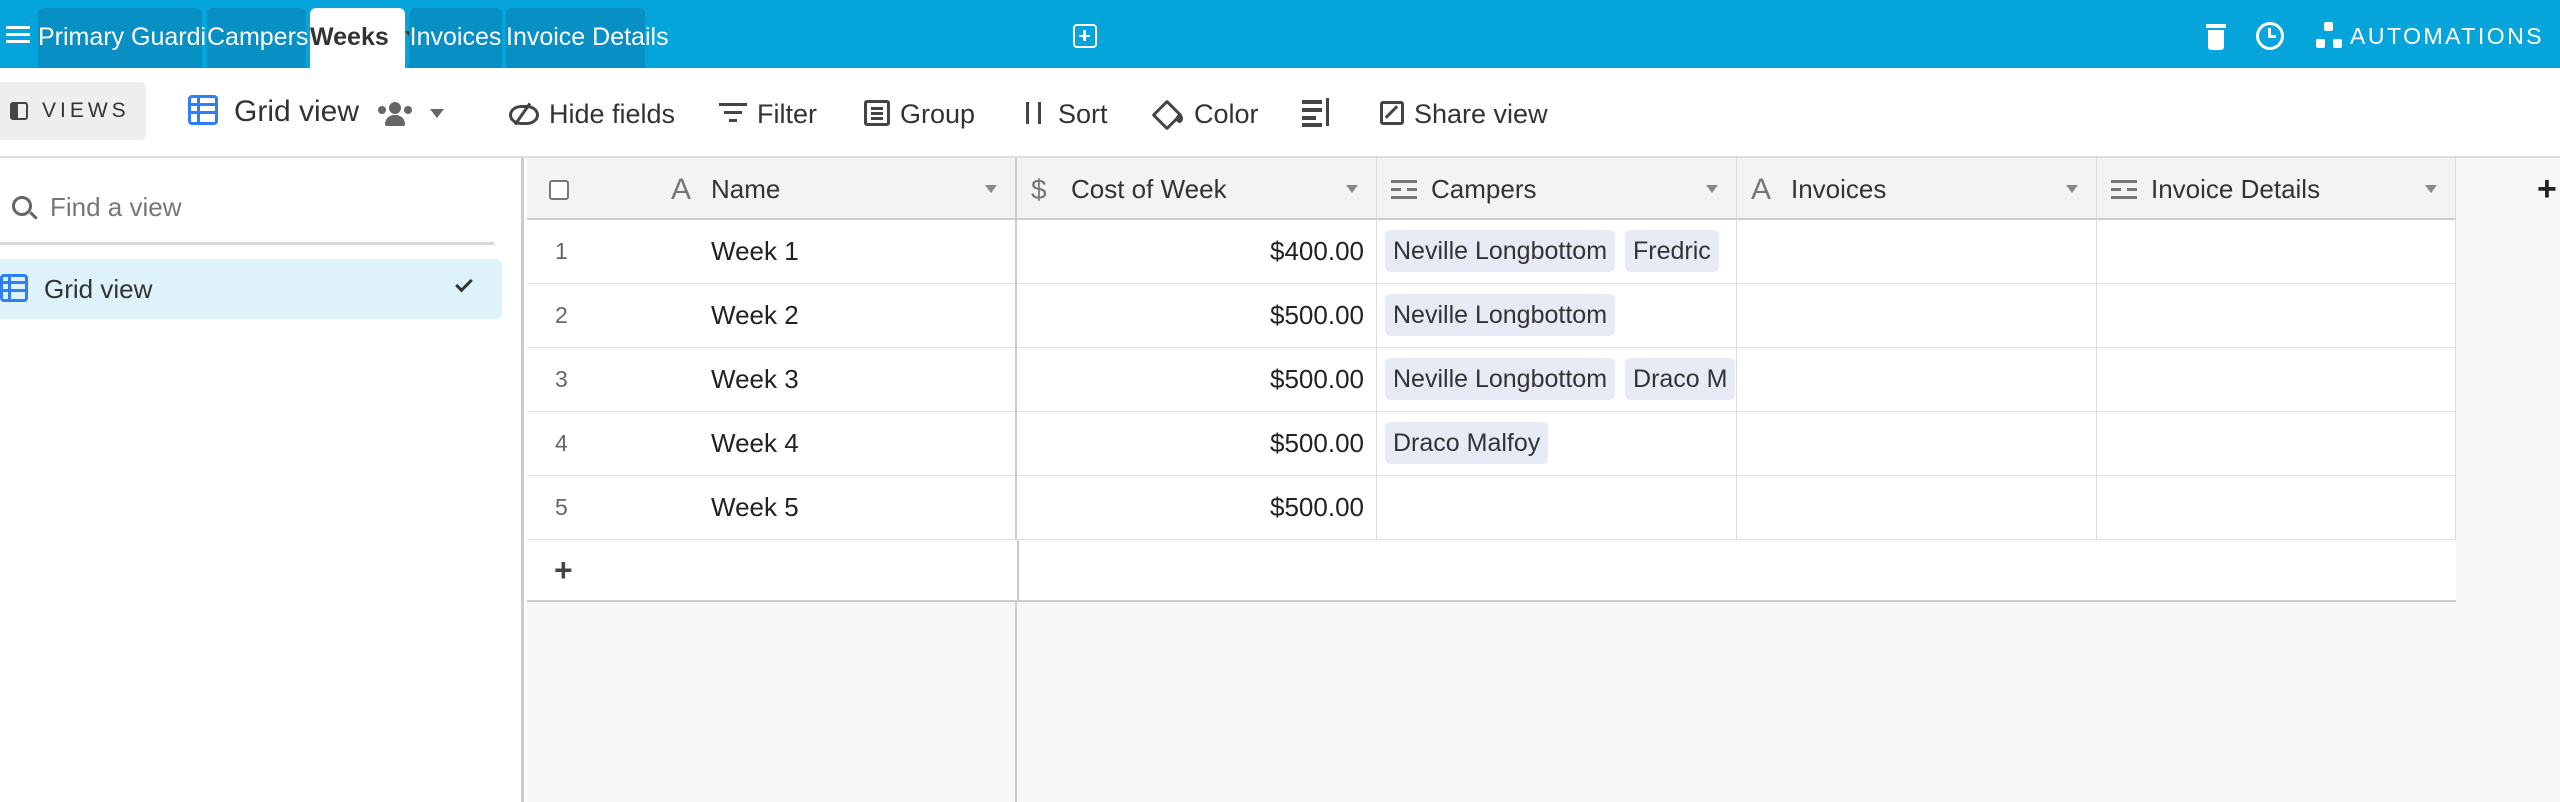 The height and width of the screenshot is (802, 2560). What do you see at coordinates (1557, 443) in the screenshot?
I see `cell-campers: Draco Malfoy` at bounding box center [1557, 443].